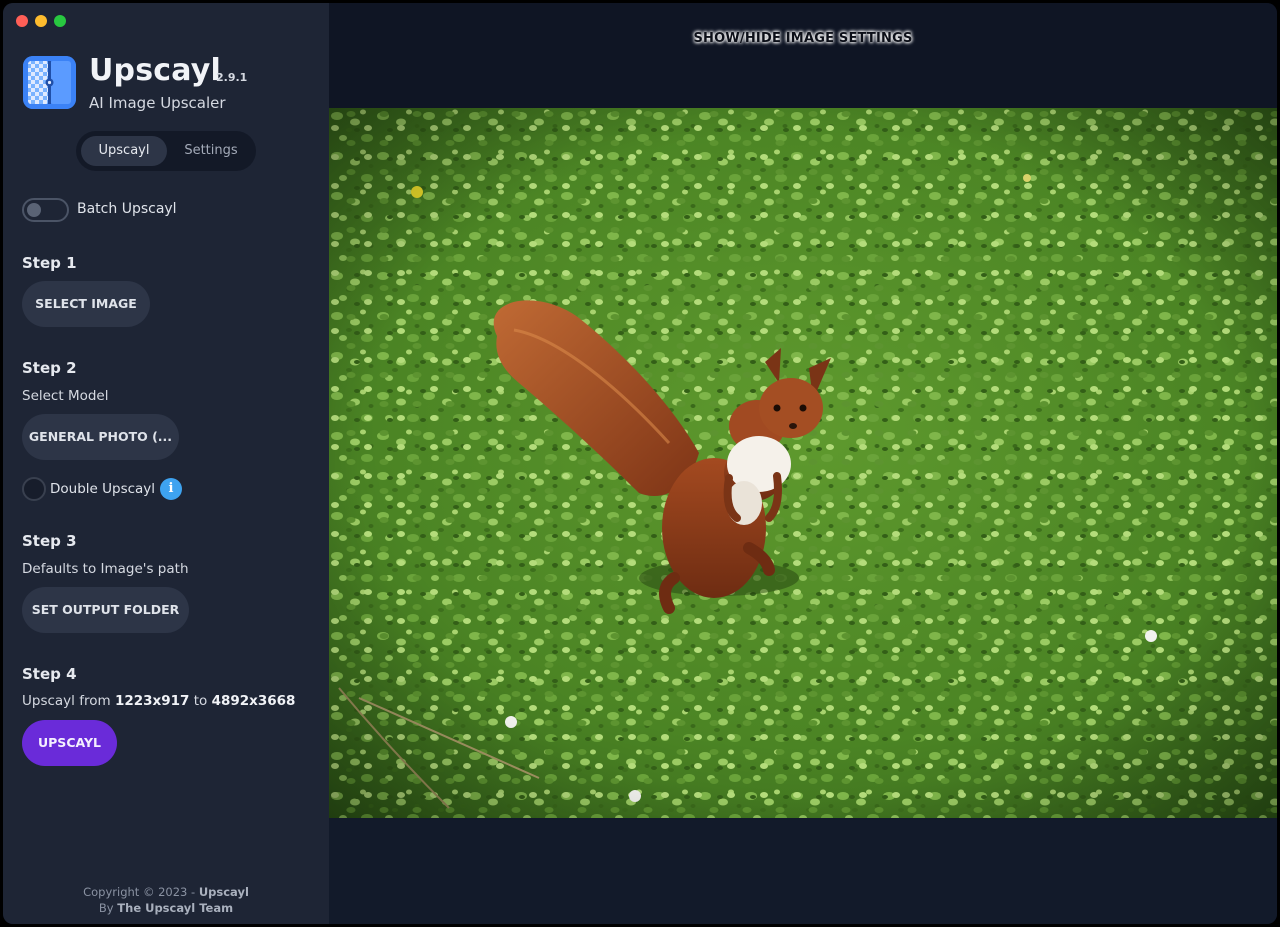 The image size is (1280, 927). What do you see at coordinates (49, 82) in the screenshot?
I see `upscayl-logo-icon` at bounding box center [49, 82].